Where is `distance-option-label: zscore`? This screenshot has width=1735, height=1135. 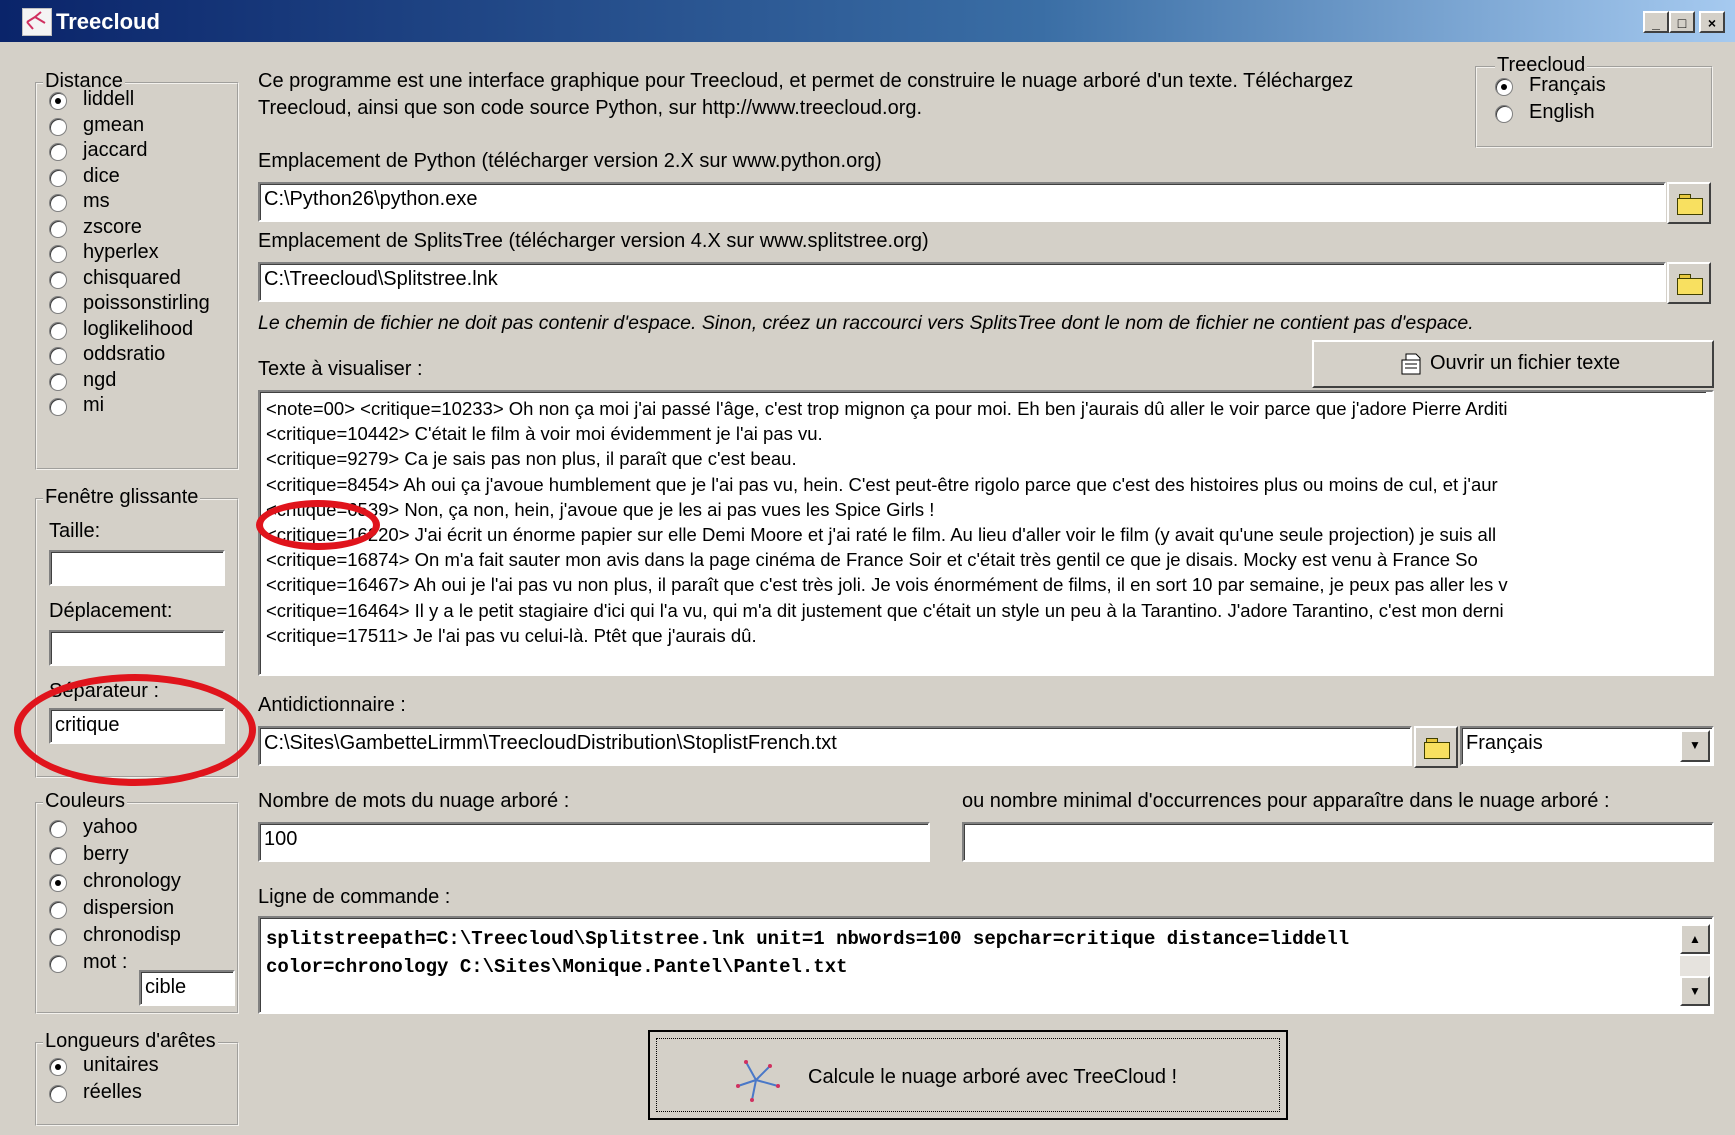 distance-option-label: zscore is located at coordinates (112, 226).